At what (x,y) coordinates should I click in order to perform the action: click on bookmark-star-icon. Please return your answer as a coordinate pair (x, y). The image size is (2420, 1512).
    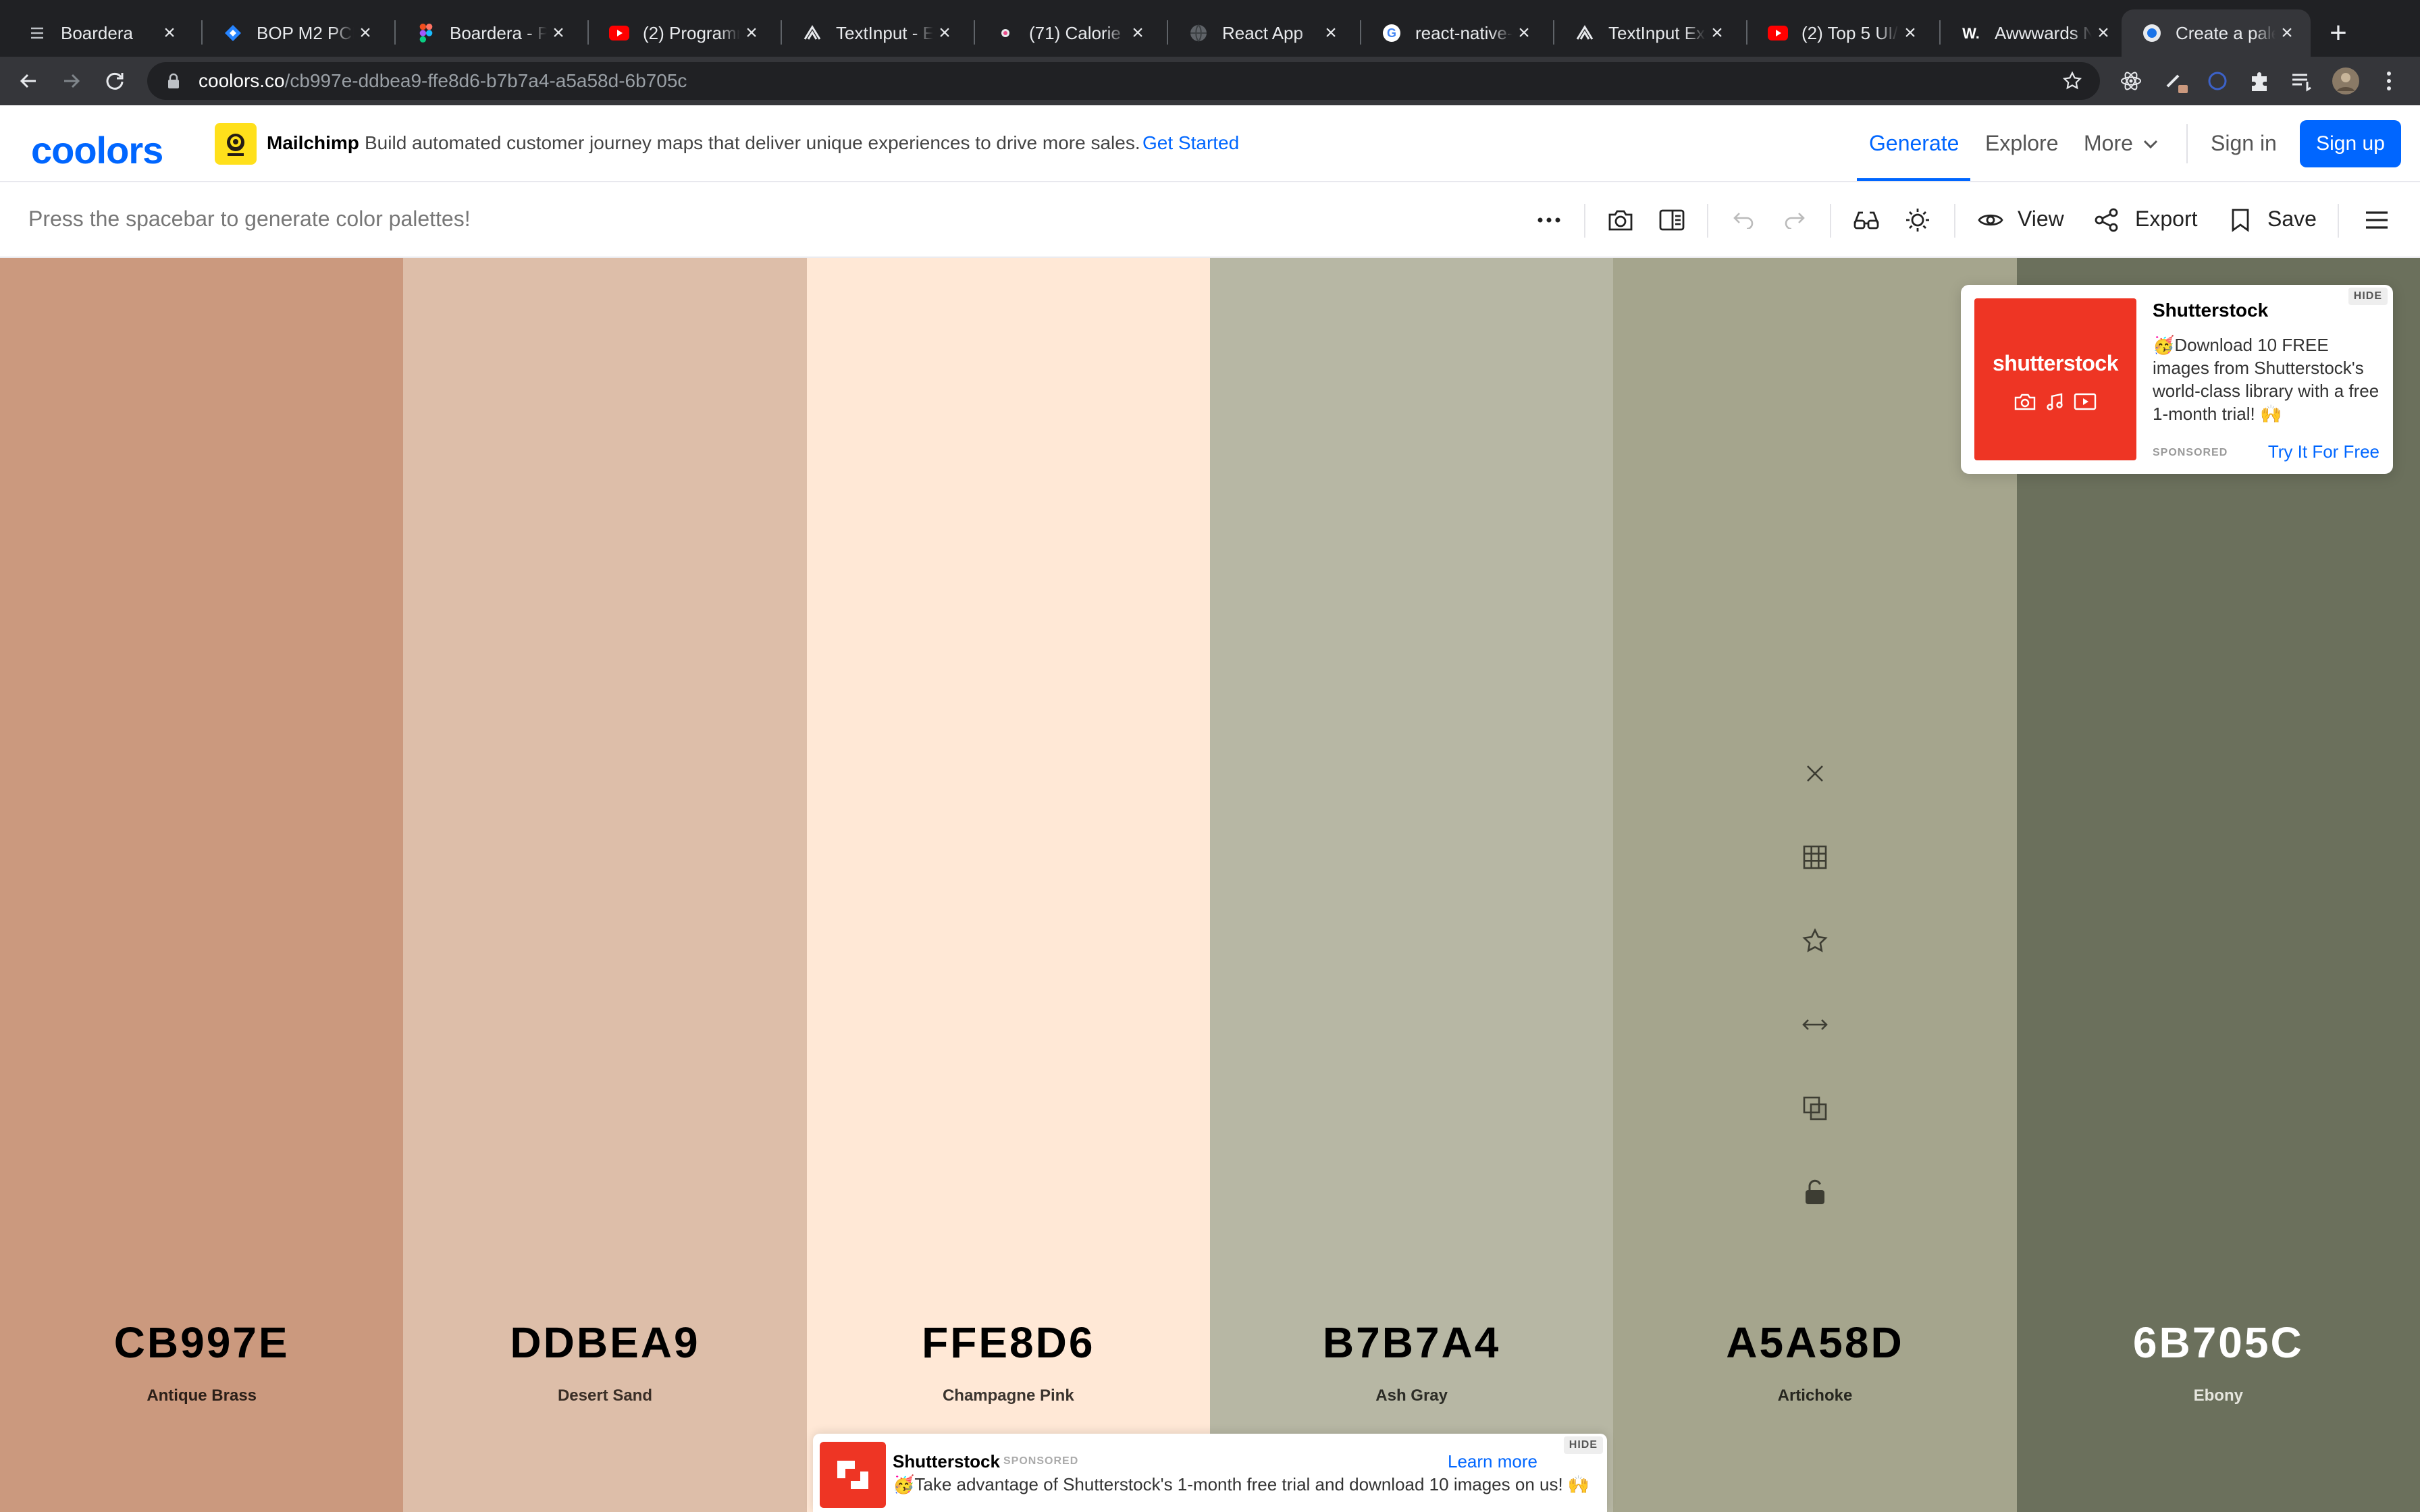
    Looking at the image, I should click on (2072, 81).